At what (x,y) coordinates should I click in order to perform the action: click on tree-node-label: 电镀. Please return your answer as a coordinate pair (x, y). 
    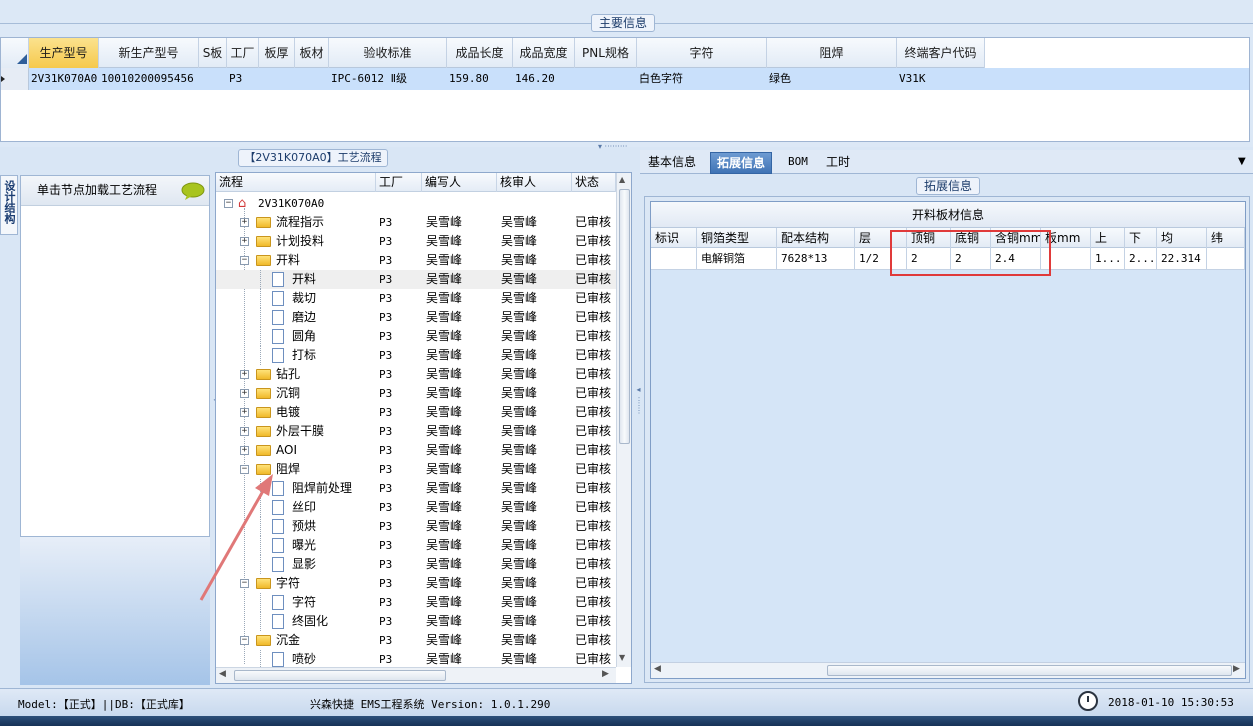
    Looking at the image, I should click on (288, 412).